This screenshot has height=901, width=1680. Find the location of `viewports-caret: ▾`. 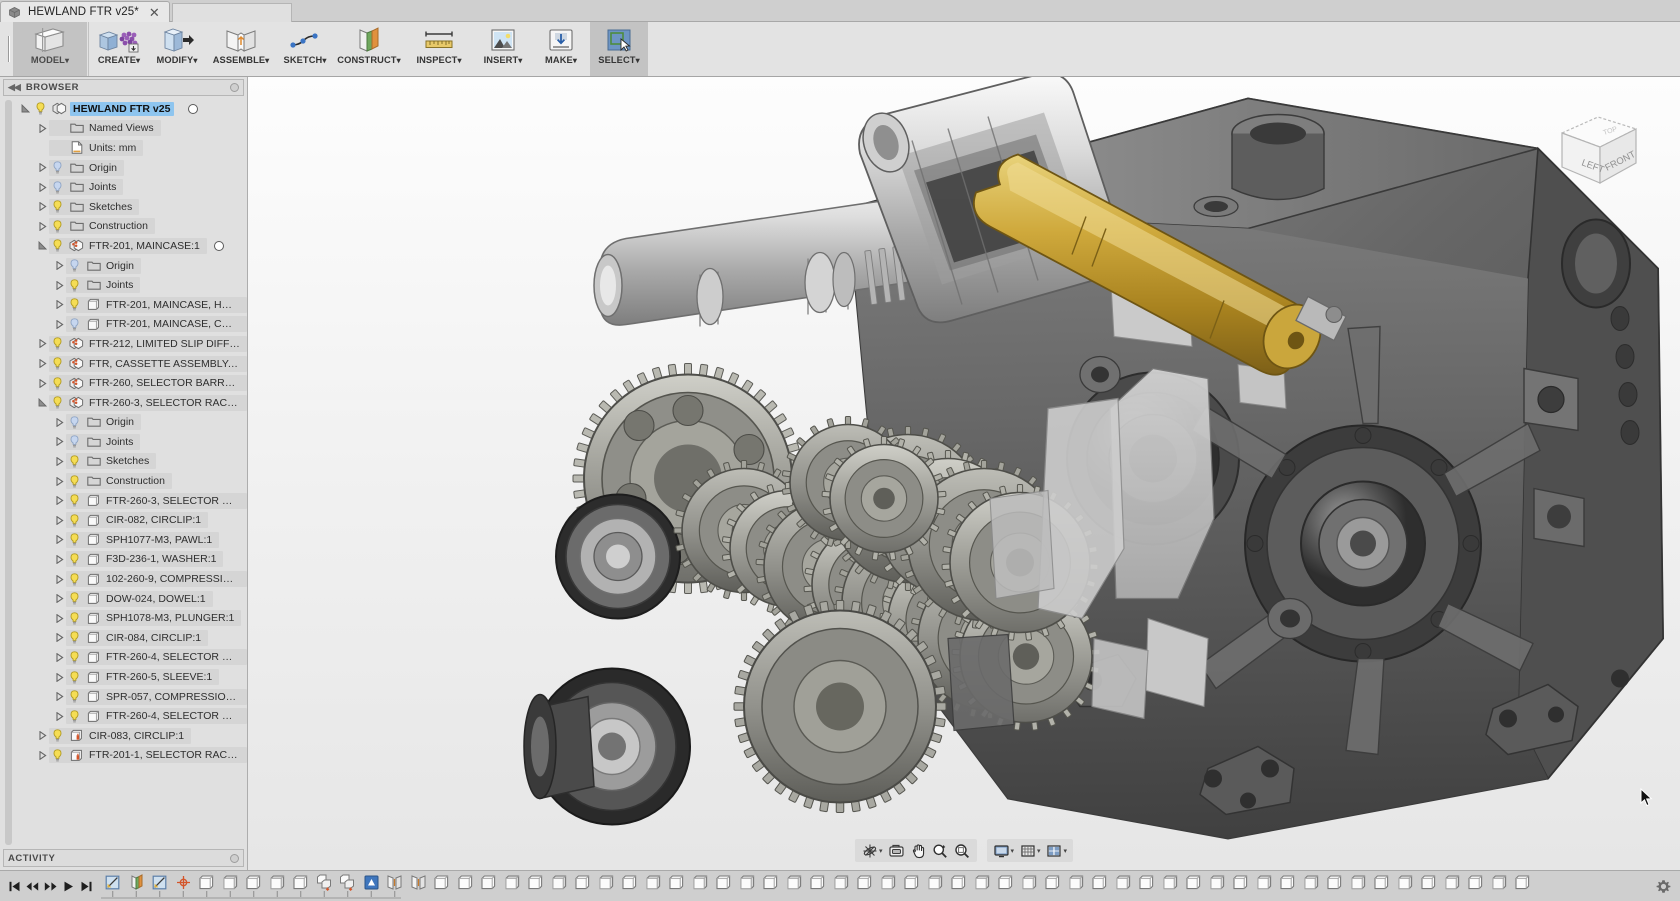

viewports-caret: ▾ is located at coordinates (1066, 851).